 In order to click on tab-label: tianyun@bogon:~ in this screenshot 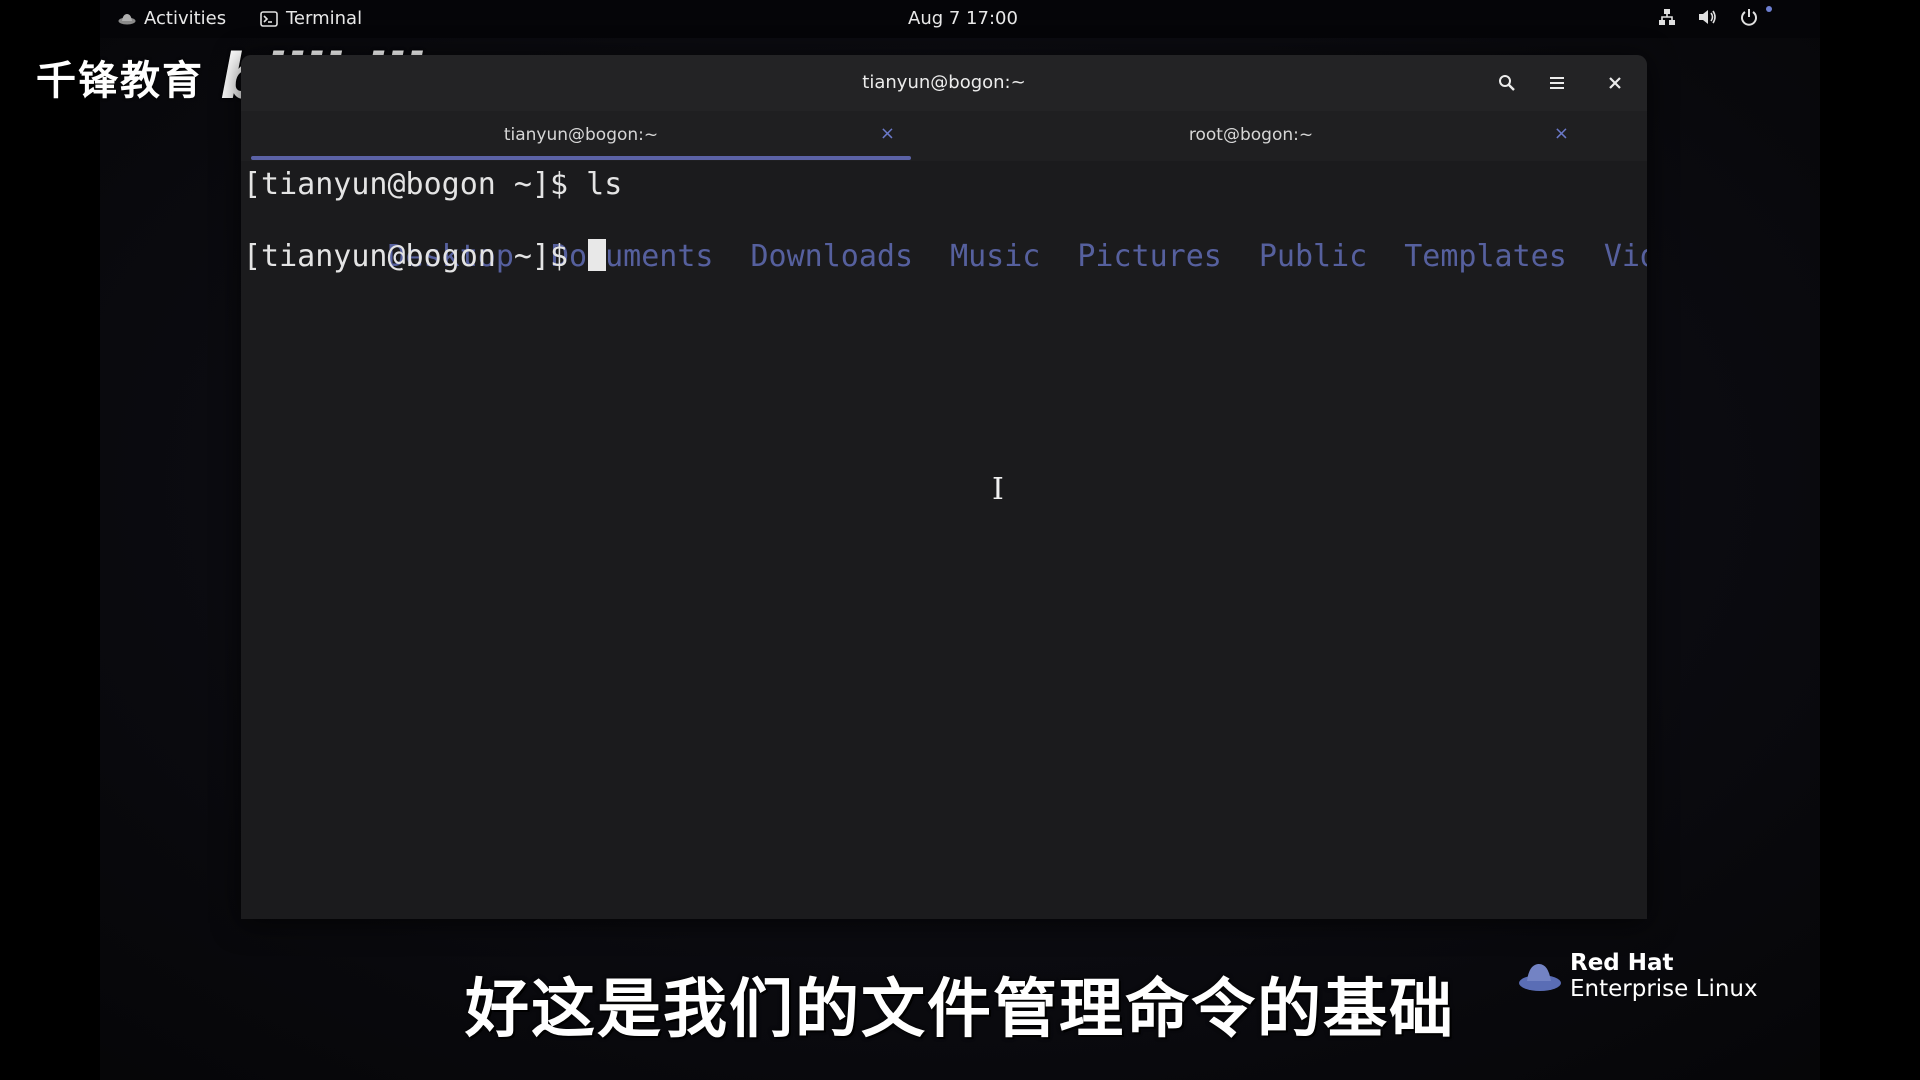, I will do `click(581, 135)`.